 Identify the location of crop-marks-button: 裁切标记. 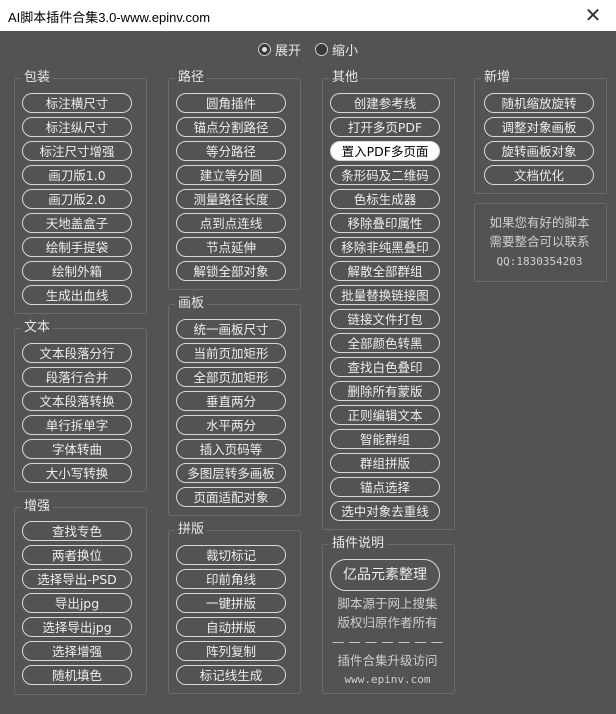
(231, 555).